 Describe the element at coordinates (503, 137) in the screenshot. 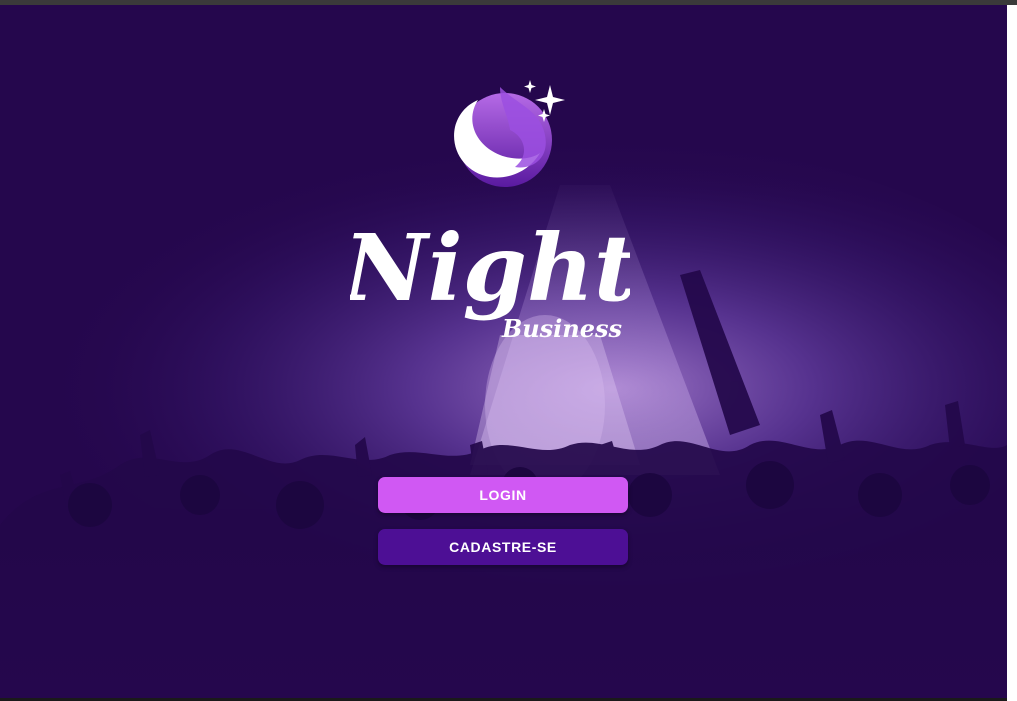

I see `moon-flame-icon` at that location.